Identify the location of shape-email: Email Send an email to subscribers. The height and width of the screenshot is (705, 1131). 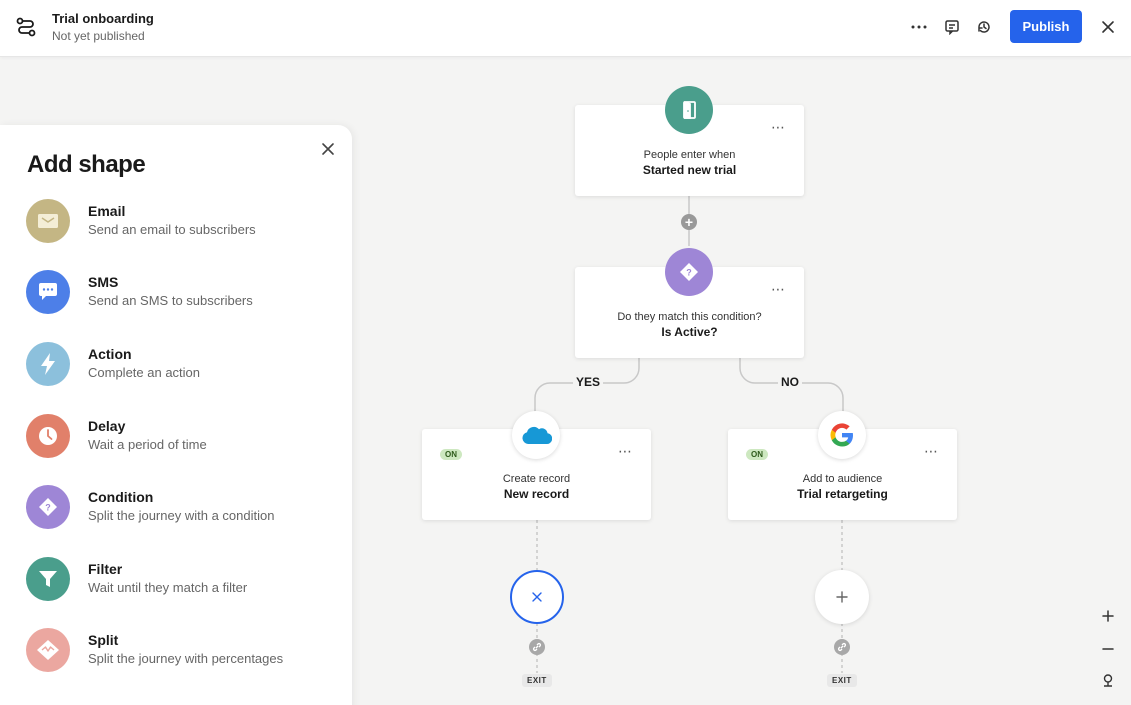
(181, 224).